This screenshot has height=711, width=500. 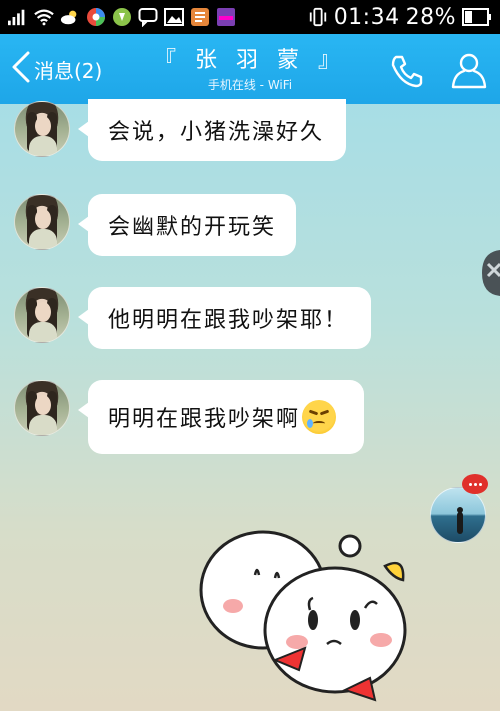 I want to click on floating-chat-head, so click(x=458, y=515).